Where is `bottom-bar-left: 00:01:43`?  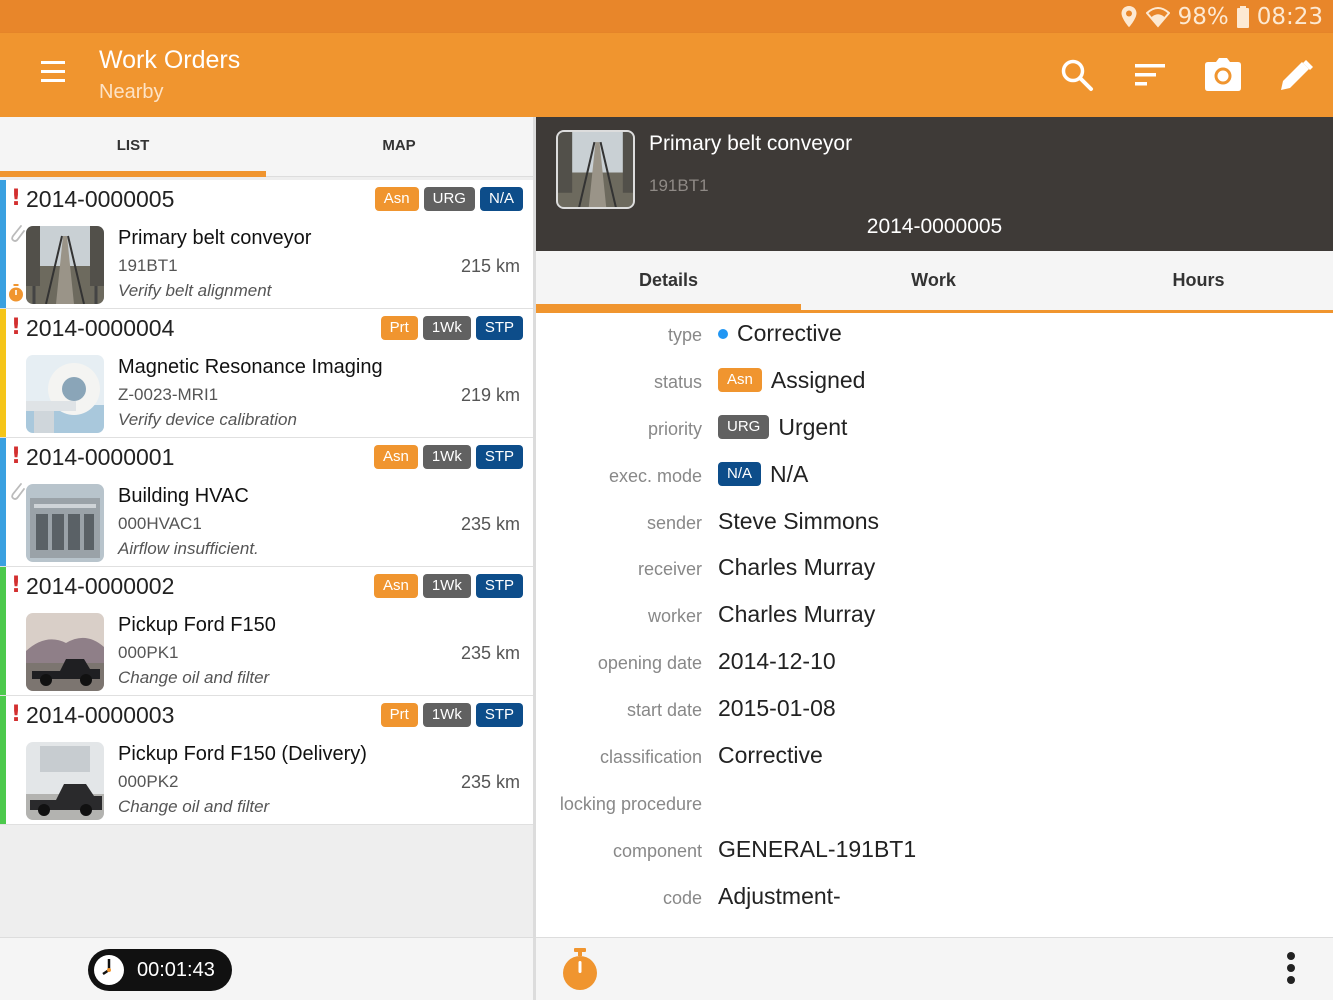 bottom-bar-left: 00:01:43 is located at coordinates (266, 968).